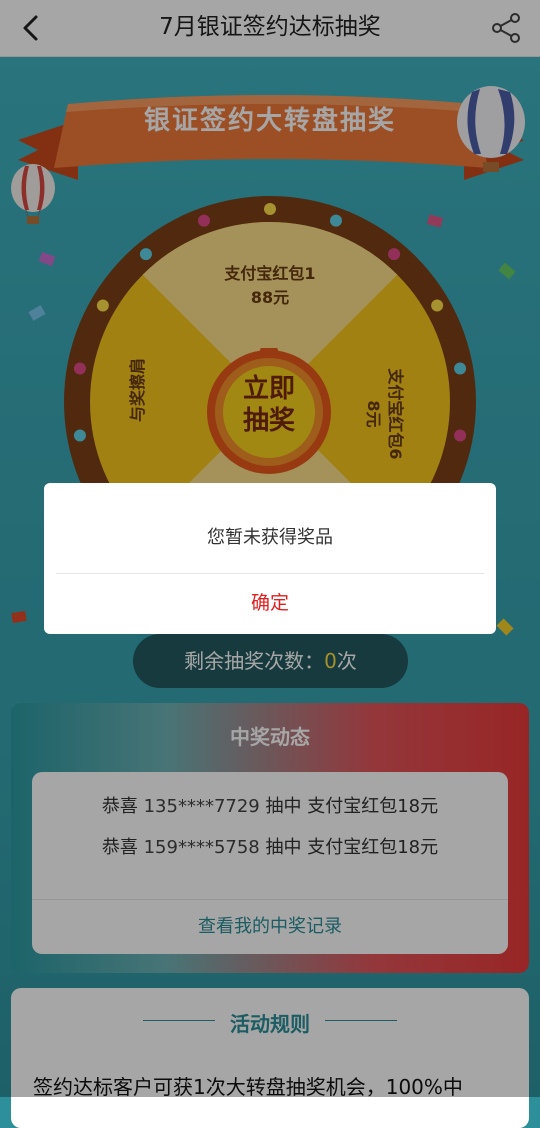  What do you see at coordinates (270, 537) in the screenshot?
I see `dialog-message: 您暂未获得奖品` at bounding box center [270, 537].